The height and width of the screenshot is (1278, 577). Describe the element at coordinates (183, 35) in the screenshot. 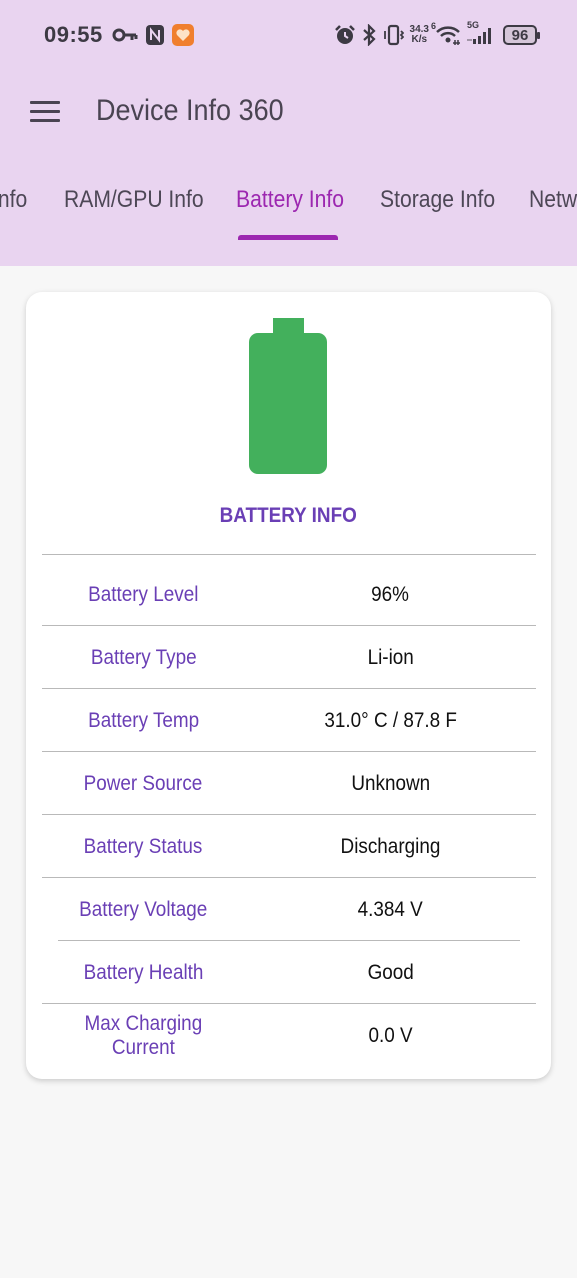

I see `app-notification-icon` at that location.